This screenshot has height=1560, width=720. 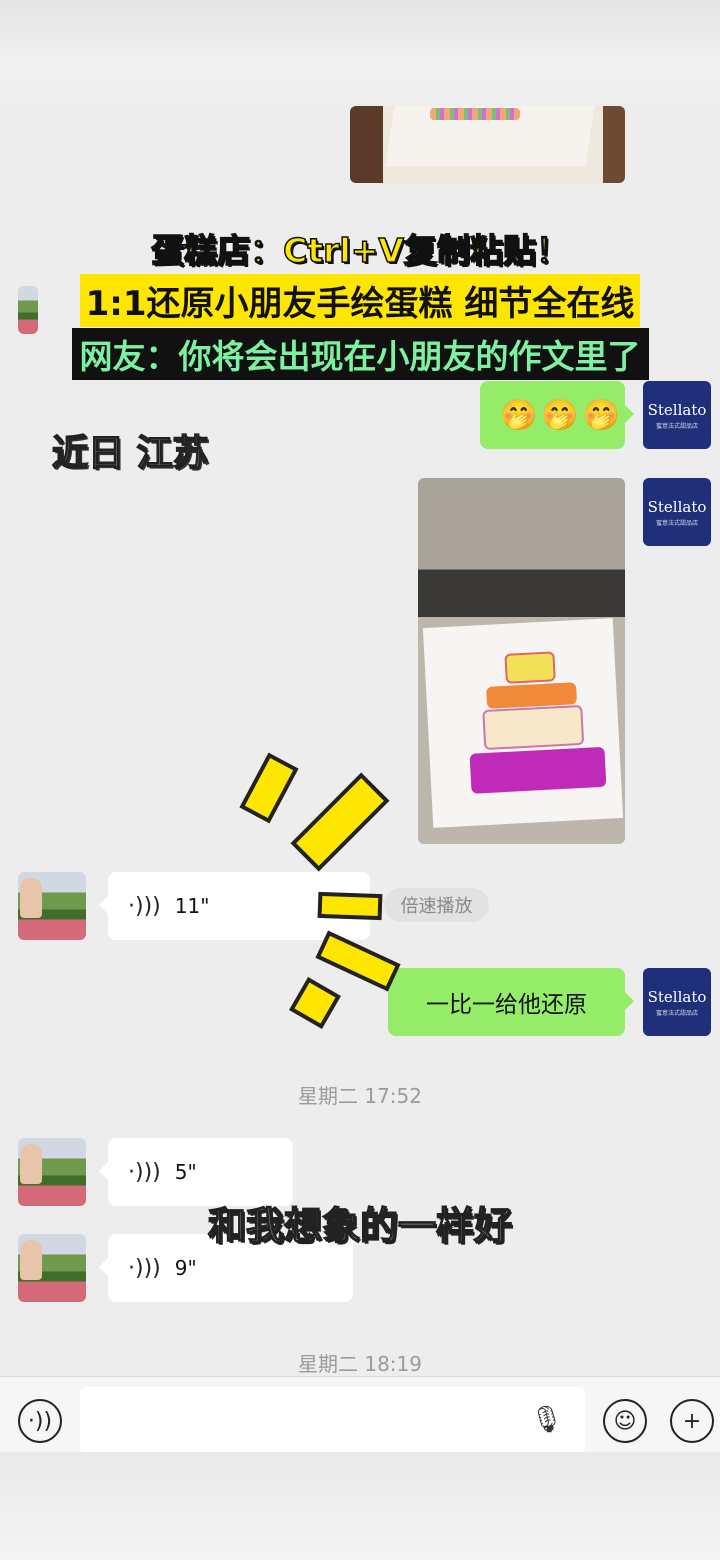 I want to click on cake-drawing-image, so click(x=521, y=661).